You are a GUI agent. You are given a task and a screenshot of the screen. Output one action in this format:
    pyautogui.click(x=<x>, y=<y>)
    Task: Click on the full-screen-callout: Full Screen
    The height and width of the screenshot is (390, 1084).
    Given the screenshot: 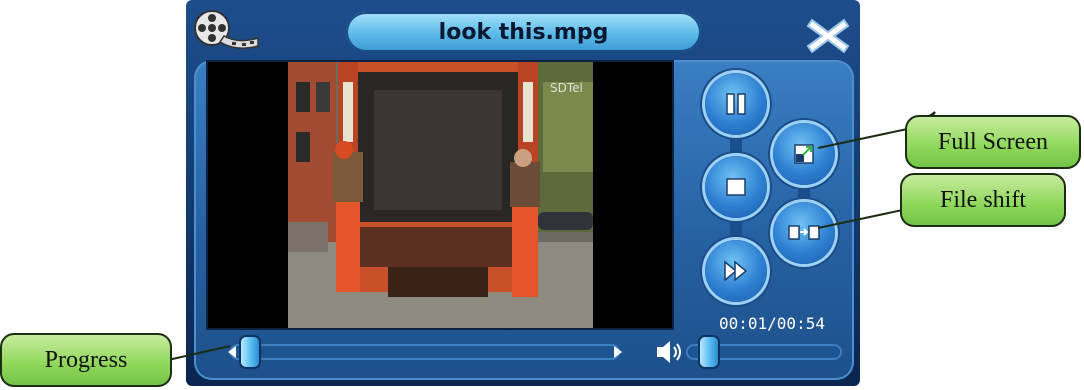 What is the action you would take?
    pyautogui.click(x=993, y=142)
    